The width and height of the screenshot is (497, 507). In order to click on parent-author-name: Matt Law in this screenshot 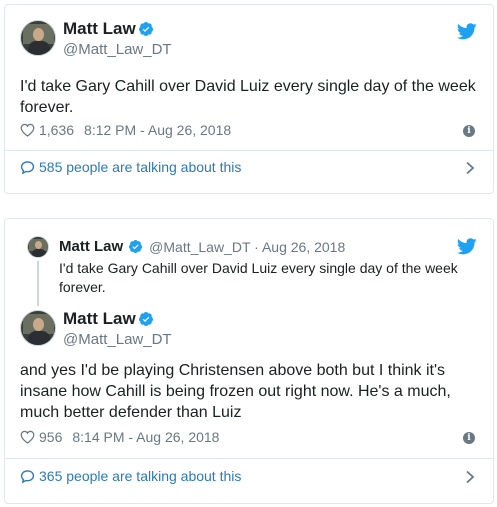, I will do `click(91, 246)`.